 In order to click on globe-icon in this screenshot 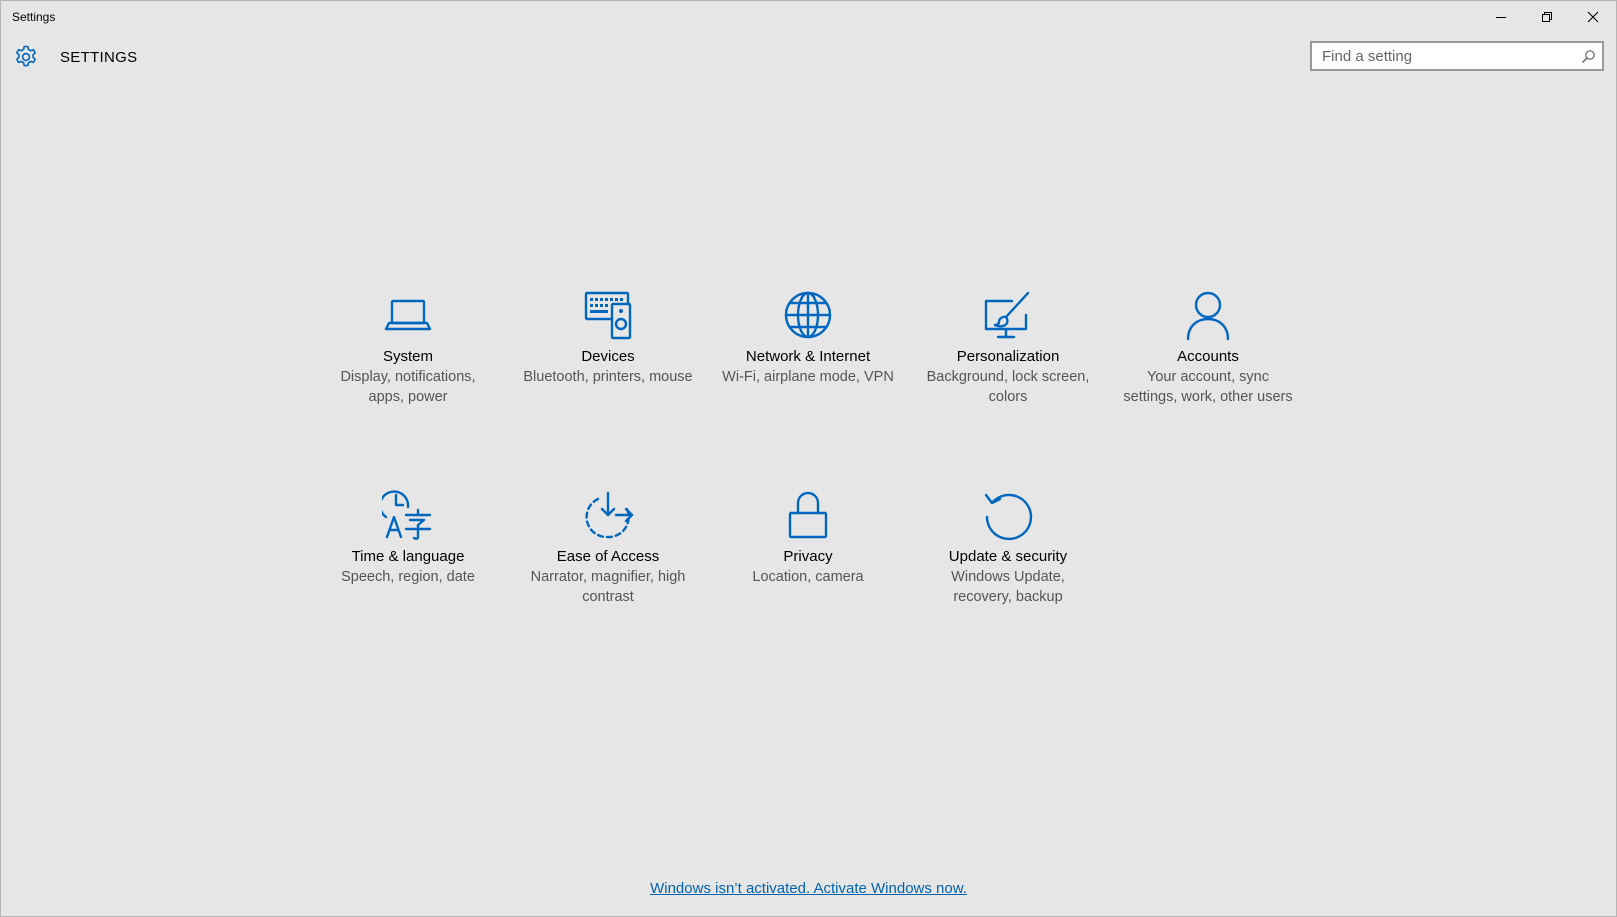, I will do `click(808, 315)`.